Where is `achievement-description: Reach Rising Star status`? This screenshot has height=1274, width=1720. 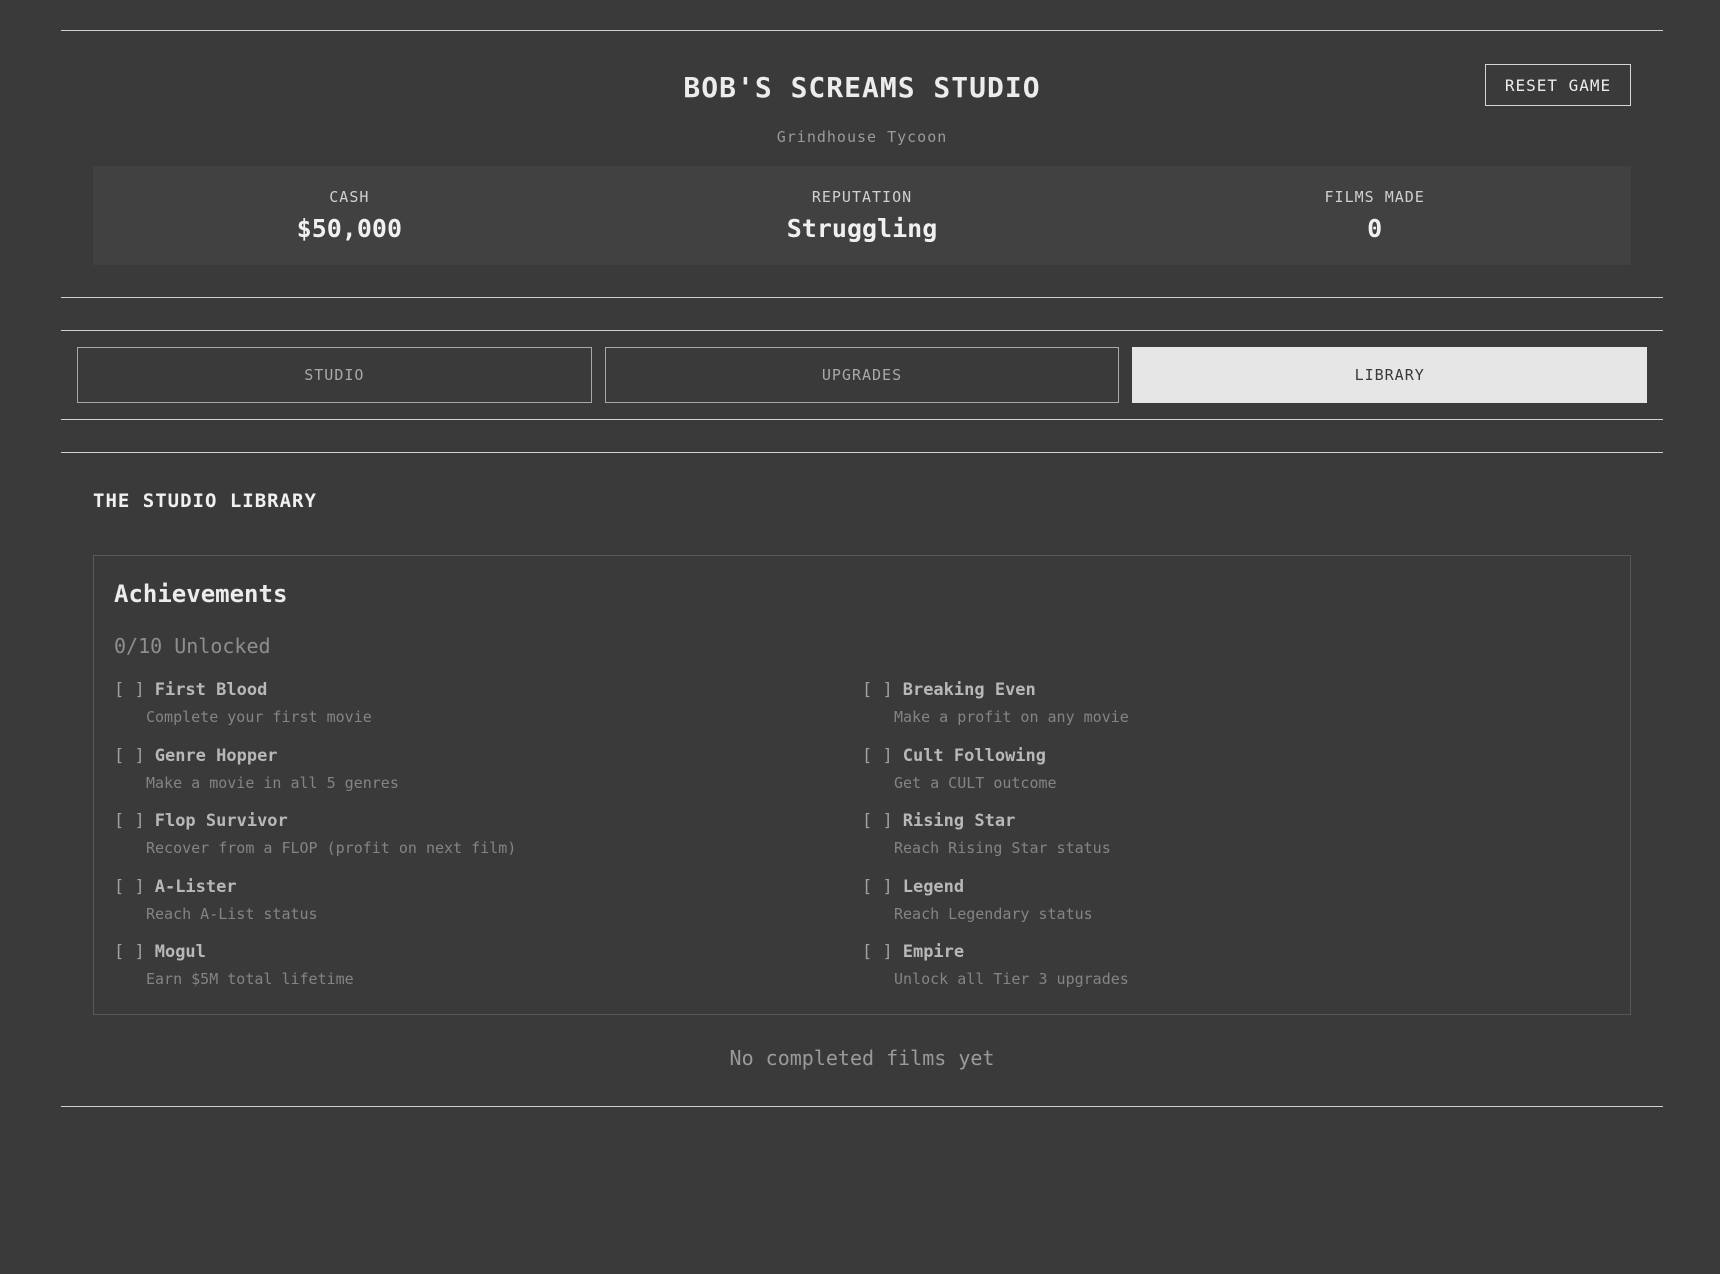
achievement-description: Reach Rising Star status is located at coordinates (1002, 848).